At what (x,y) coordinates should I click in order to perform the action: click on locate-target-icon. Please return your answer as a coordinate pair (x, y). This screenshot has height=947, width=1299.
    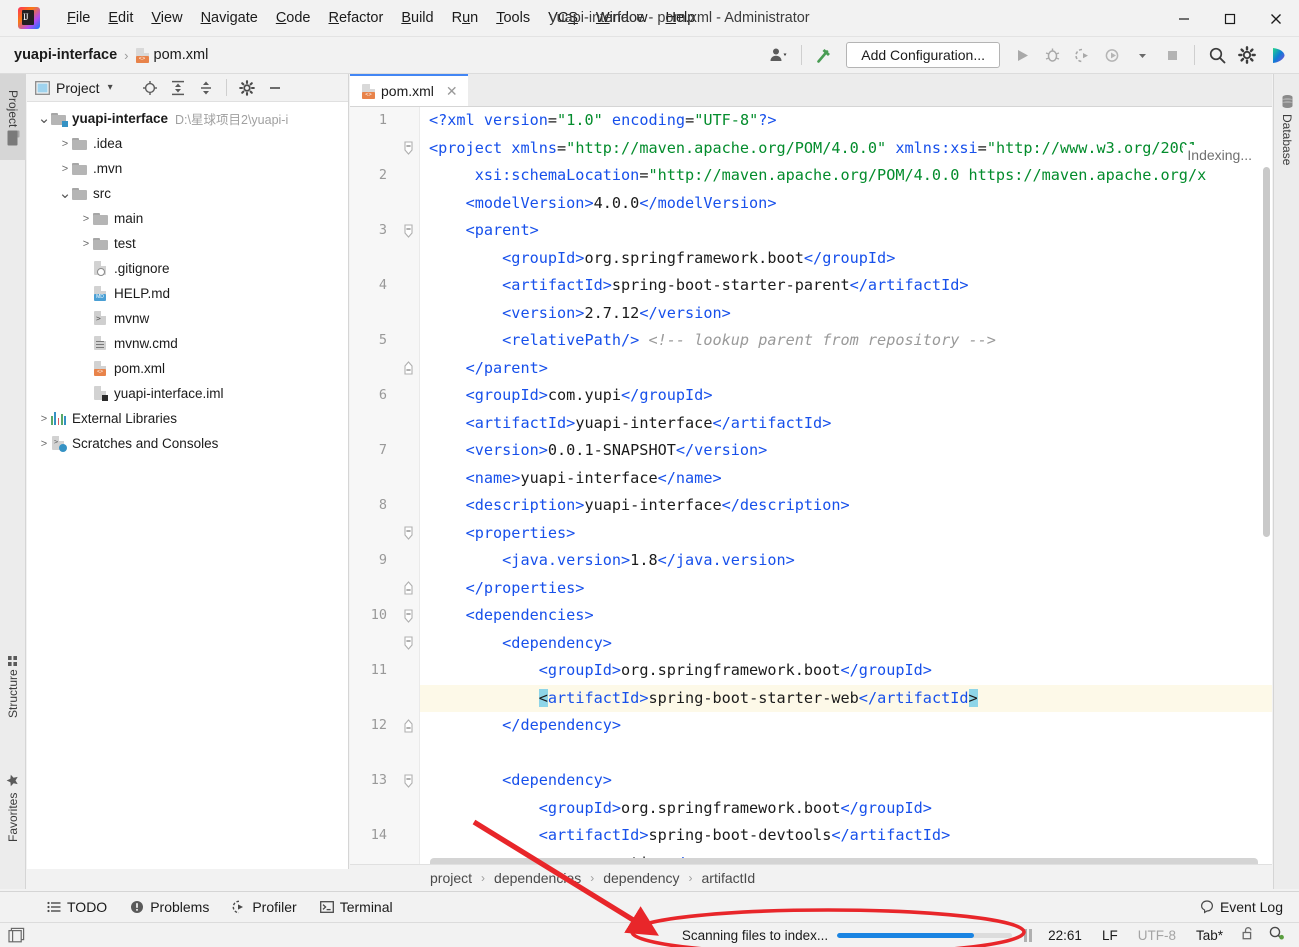
    Looking at the image, I should click on (150, 88).